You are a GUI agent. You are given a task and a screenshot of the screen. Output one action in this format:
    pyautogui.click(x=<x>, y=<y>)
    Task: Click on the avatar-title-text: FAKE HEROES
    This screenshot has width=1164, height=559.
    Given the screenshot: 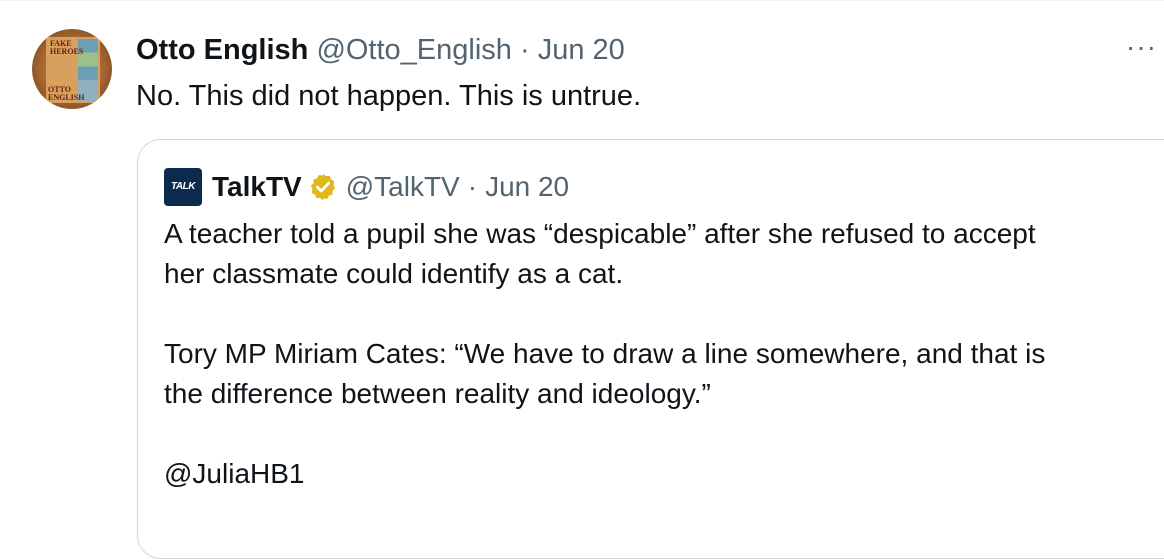 What is the action you would take?
    pyautogui.click(x=67, y=47)
    